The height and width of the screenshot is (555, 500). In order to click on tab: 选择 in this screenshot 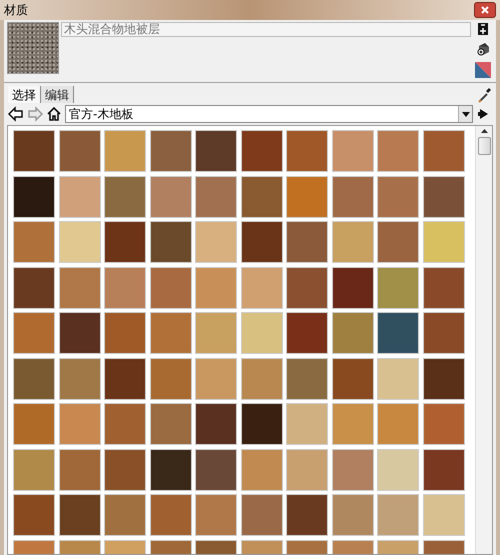, I will do `click(24, 94)`.